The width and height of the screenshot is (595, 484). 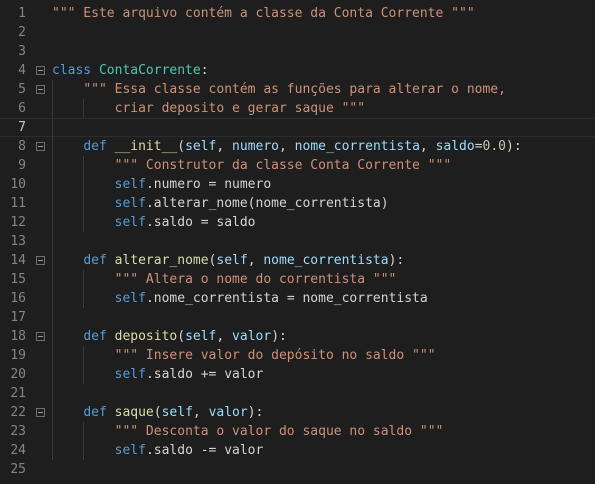 I want to click on code-token: 0.0, so click(x=494, y=146).